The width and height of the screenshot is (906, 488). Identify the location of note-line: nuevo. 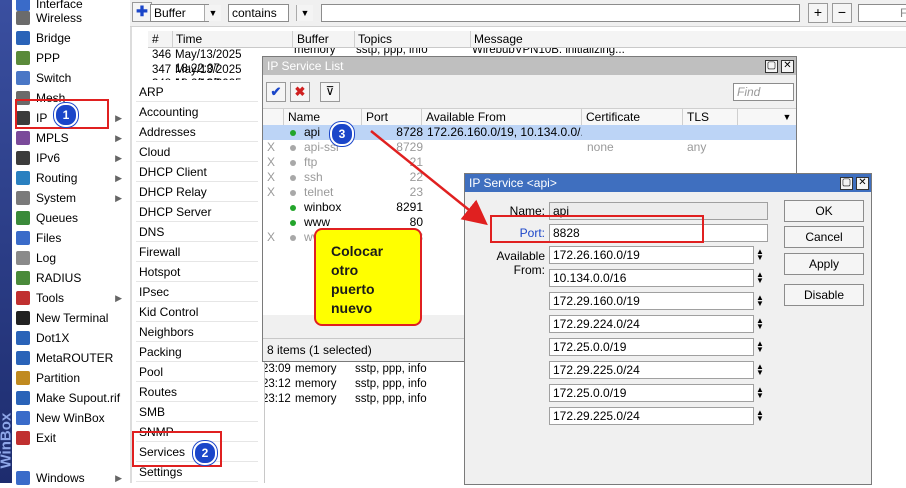
(352, 308).